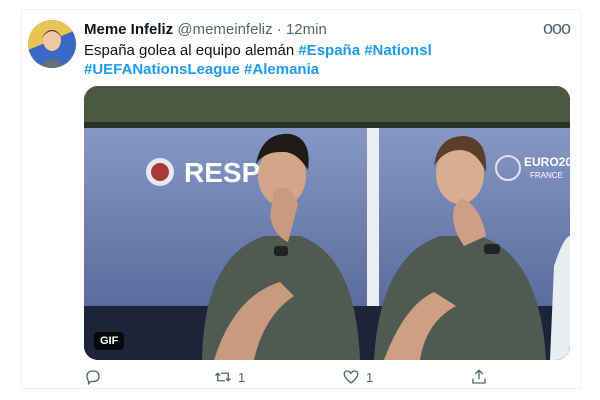  I want to click on retweet-count: 1, so click(242, 377).